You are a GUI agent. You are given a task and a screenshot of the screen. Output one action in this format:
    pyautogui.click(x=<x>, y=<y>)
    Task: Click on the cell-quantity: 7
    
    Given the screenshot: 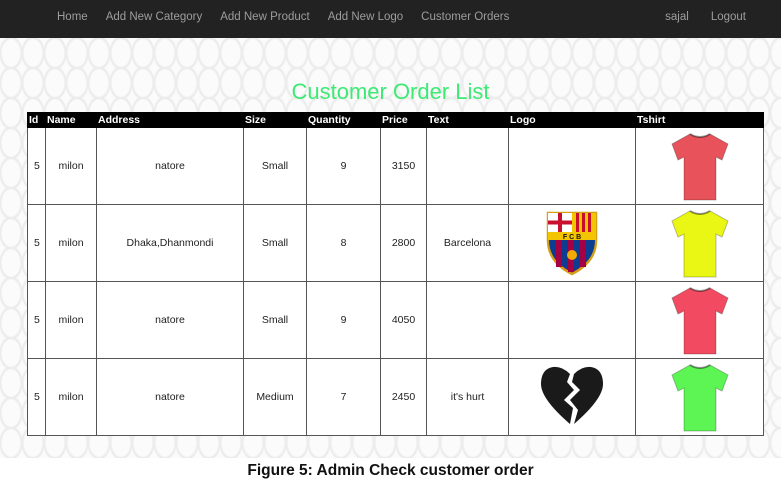 What is the action you would take?
    pyautogui.click(x=343, y=397)
    